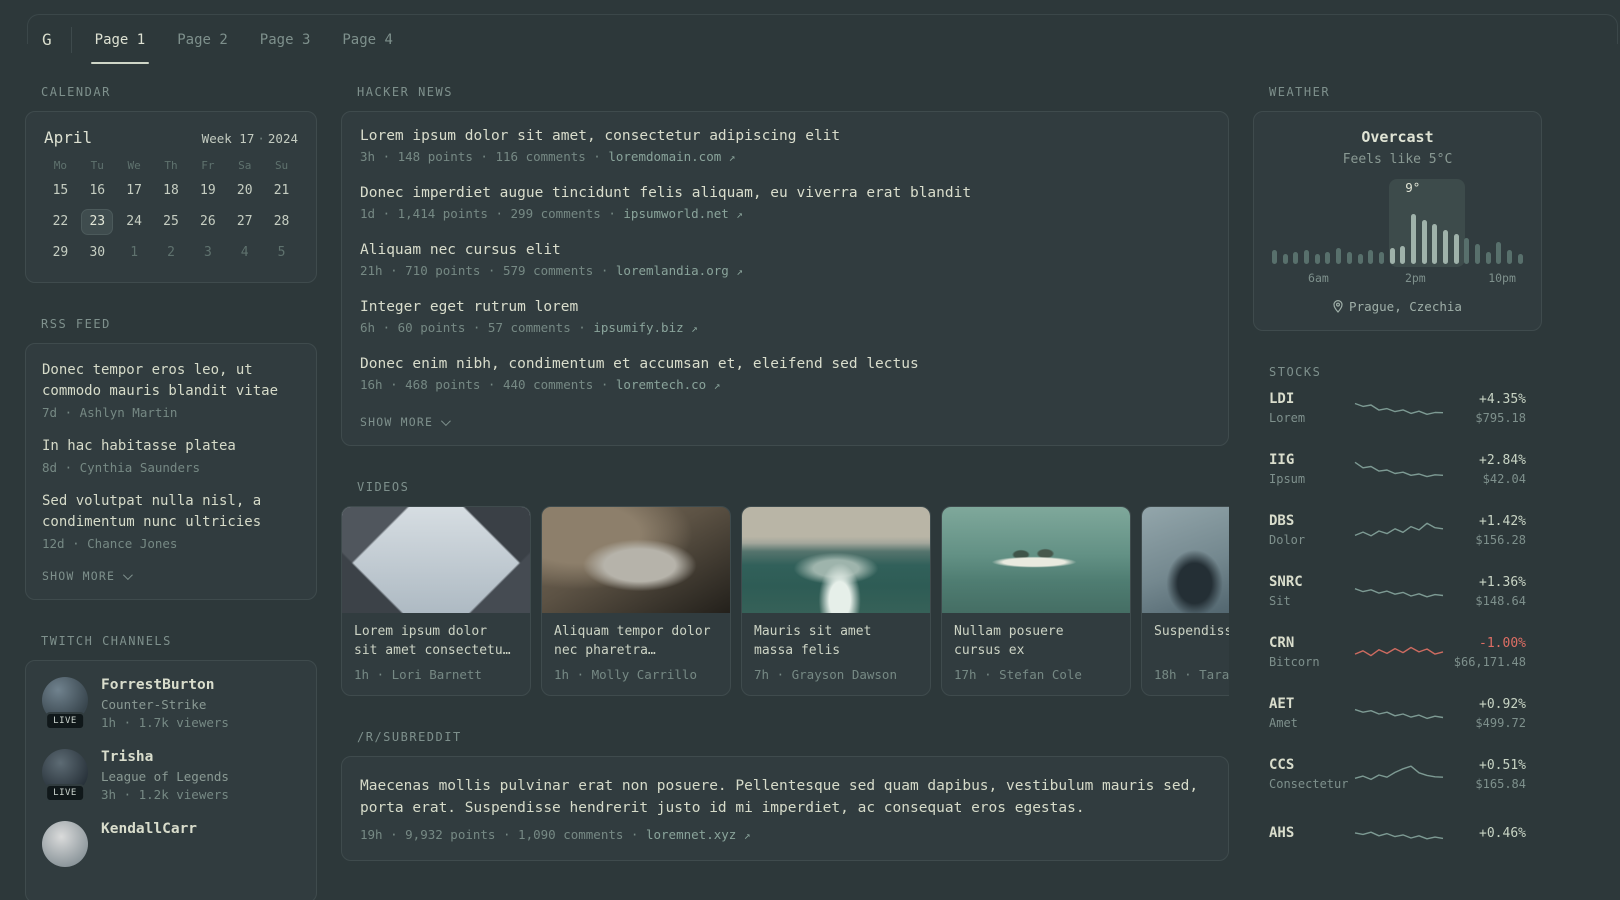  Describe the element at coordinates (625, 674) in the screenshot. I see `video-meta: 1h · Molly Carrillo` at that location.